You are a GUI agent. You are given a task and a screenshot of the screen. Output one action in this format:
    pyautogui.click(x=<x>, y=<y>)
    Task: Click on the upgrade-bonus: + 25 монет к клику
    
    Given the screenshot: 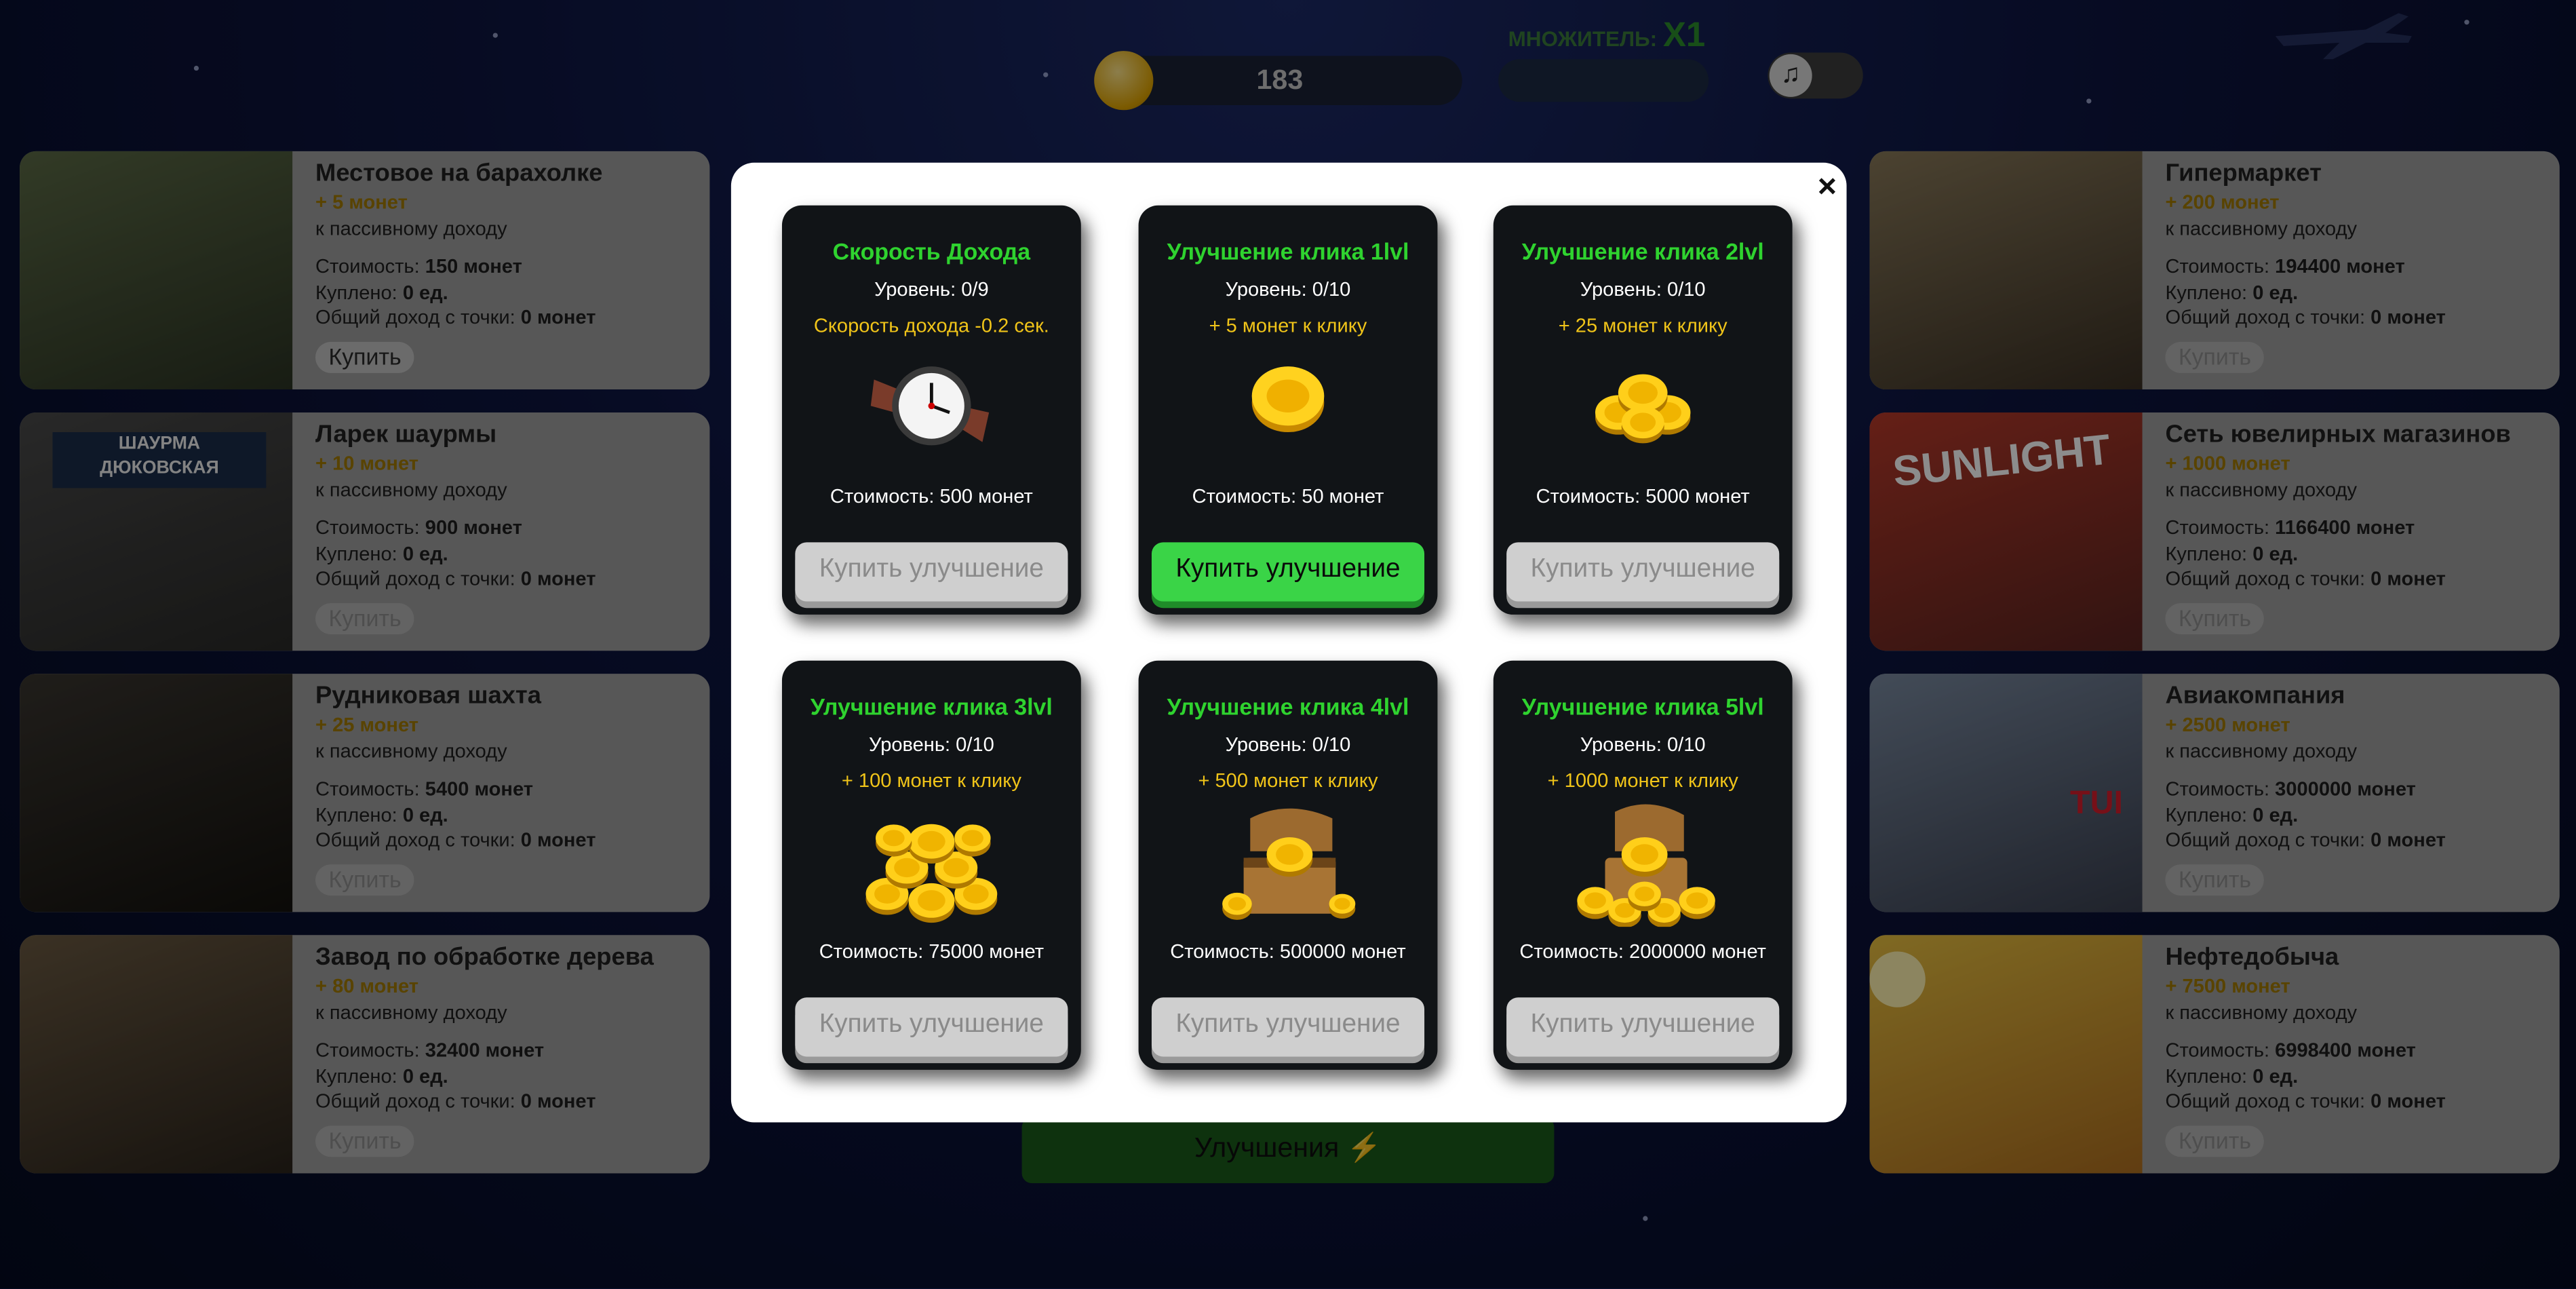 What is the action you would take?
    pyautogui.click(x=1643, y=325)
    